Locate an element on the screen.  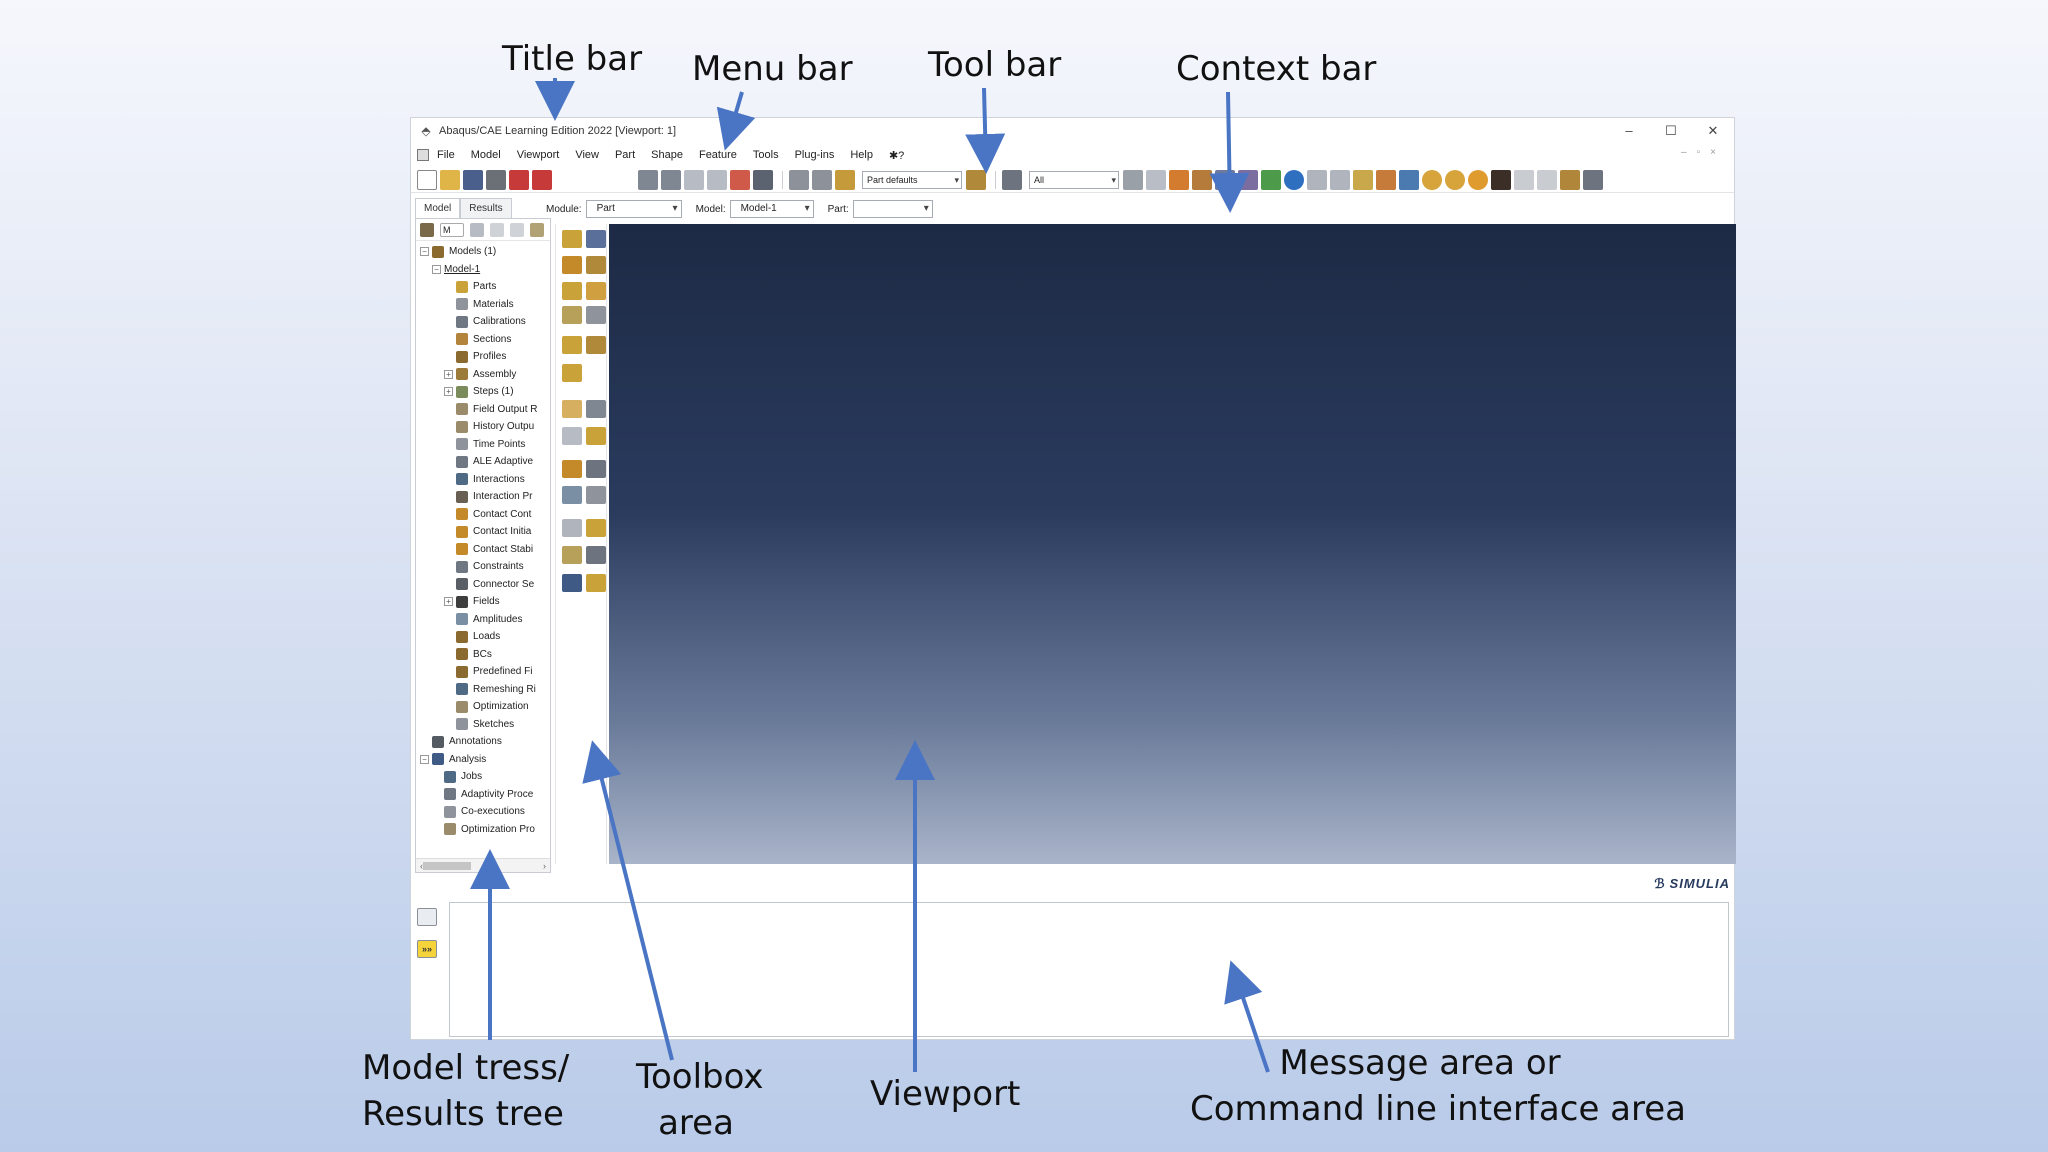
part-defaults-icon is located at coordinates (845, 179).